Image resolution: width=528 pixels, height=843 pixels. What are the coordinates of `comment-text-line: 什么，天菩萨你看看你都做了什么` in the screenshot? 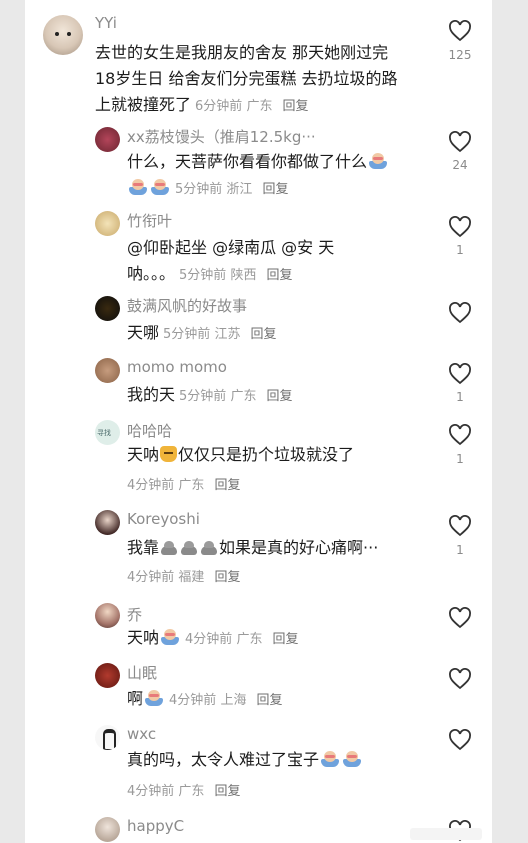 It's located at (247, 161).